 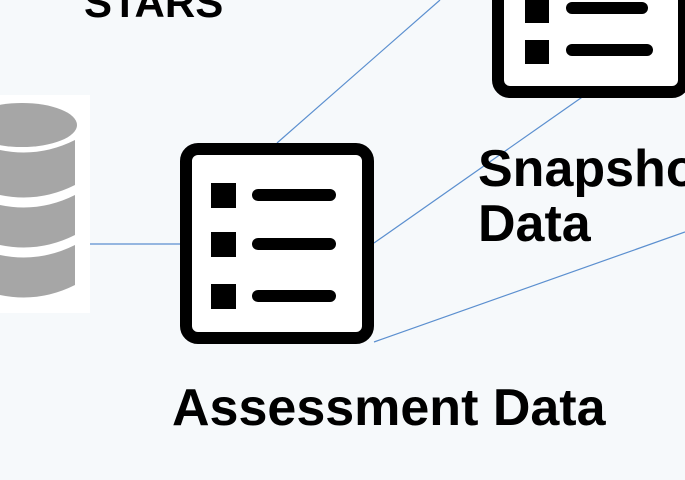 What do you see at coordinates (277, 243) in the screenshot?
I see `assessment-document-icon` at bounding box center [277, 243].